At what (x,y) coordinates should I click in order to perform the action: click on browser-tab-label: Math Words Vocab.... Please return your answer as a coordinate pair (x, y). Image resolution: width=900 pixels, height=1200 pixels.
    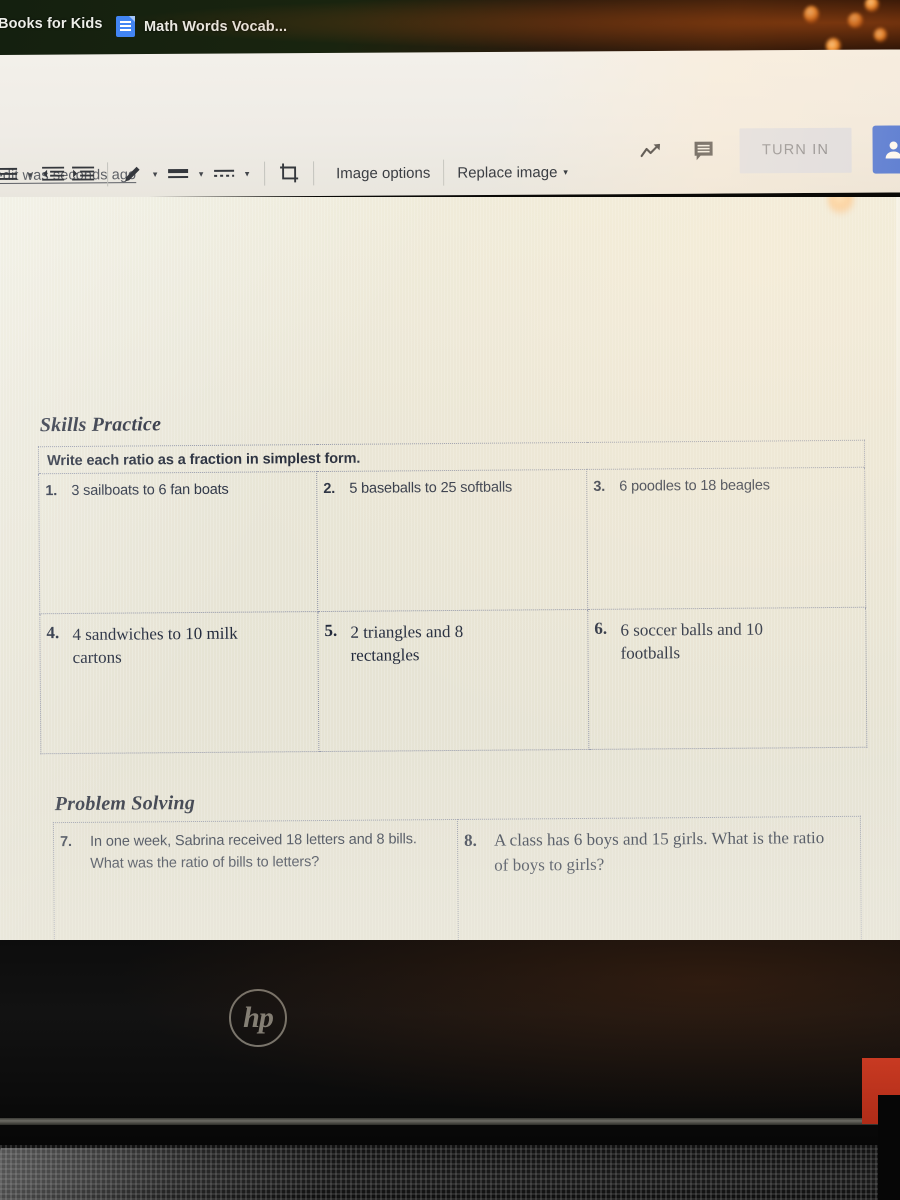
    Looking at the image, I should click on (216, 26).